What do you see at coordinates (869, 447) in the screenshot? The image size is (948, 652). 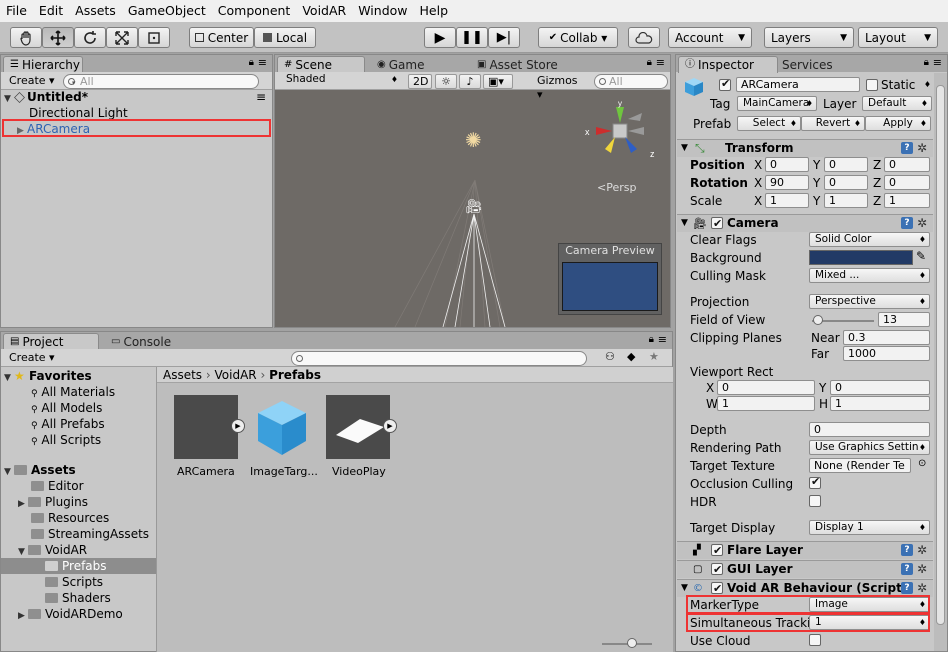 I see `rendering-path-dropdown: Use Graphics Settin` at bounding box center [869, 447].